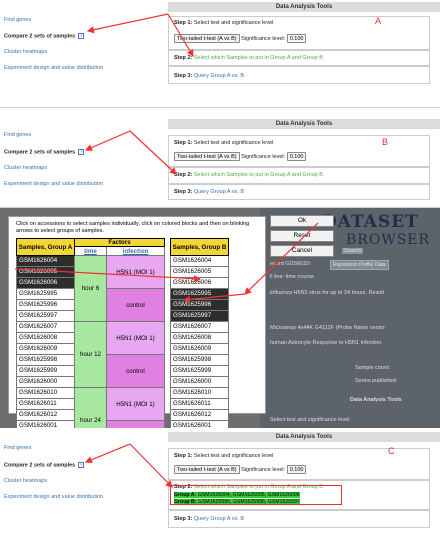  I want to click on sample-row: GSM1626010 hour 24 H5N1 (MOI 1) GSM1626010, so click(122, 407).